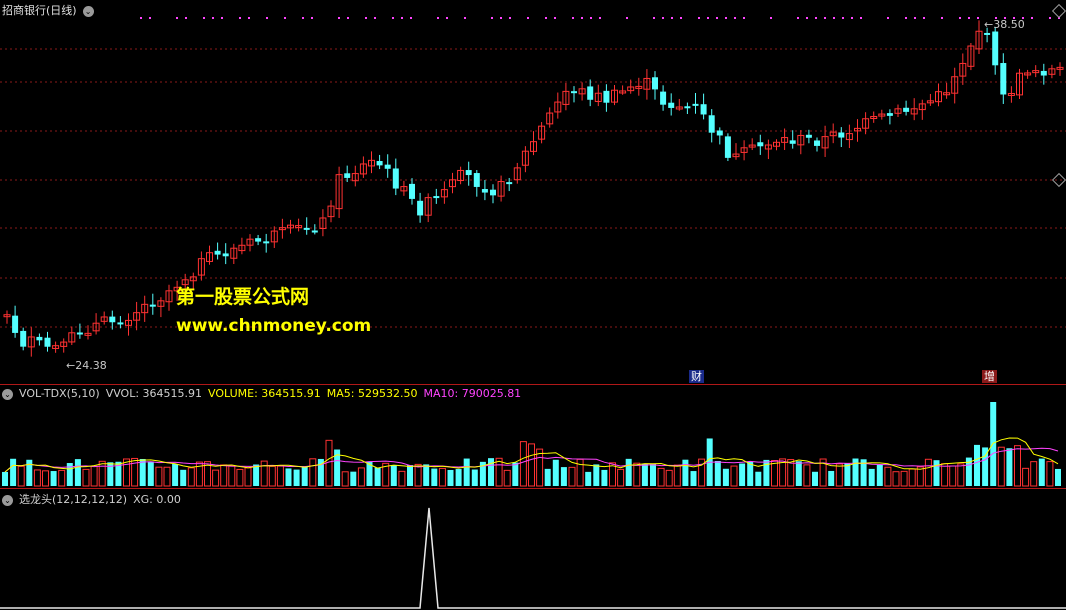  I want to click on event-tag-increase: 增, so click(989, 376).